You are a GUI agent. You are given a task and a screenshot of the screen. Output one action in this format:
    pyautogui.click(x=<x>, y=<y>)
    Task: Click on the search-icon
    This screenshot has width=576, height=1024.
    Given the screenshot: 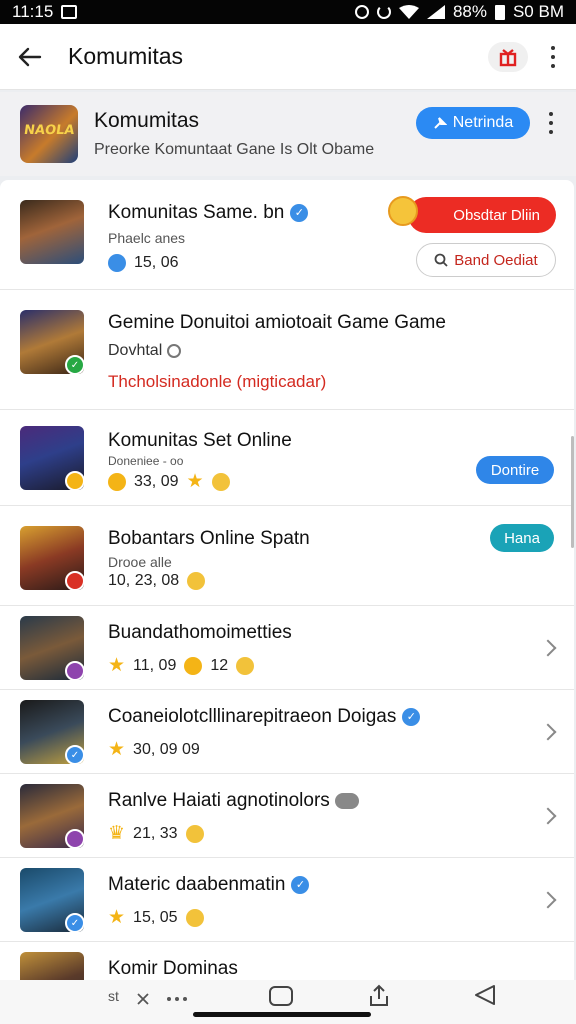 What is the action you would take?
    pyautogui.click(x=441, y=260)
    